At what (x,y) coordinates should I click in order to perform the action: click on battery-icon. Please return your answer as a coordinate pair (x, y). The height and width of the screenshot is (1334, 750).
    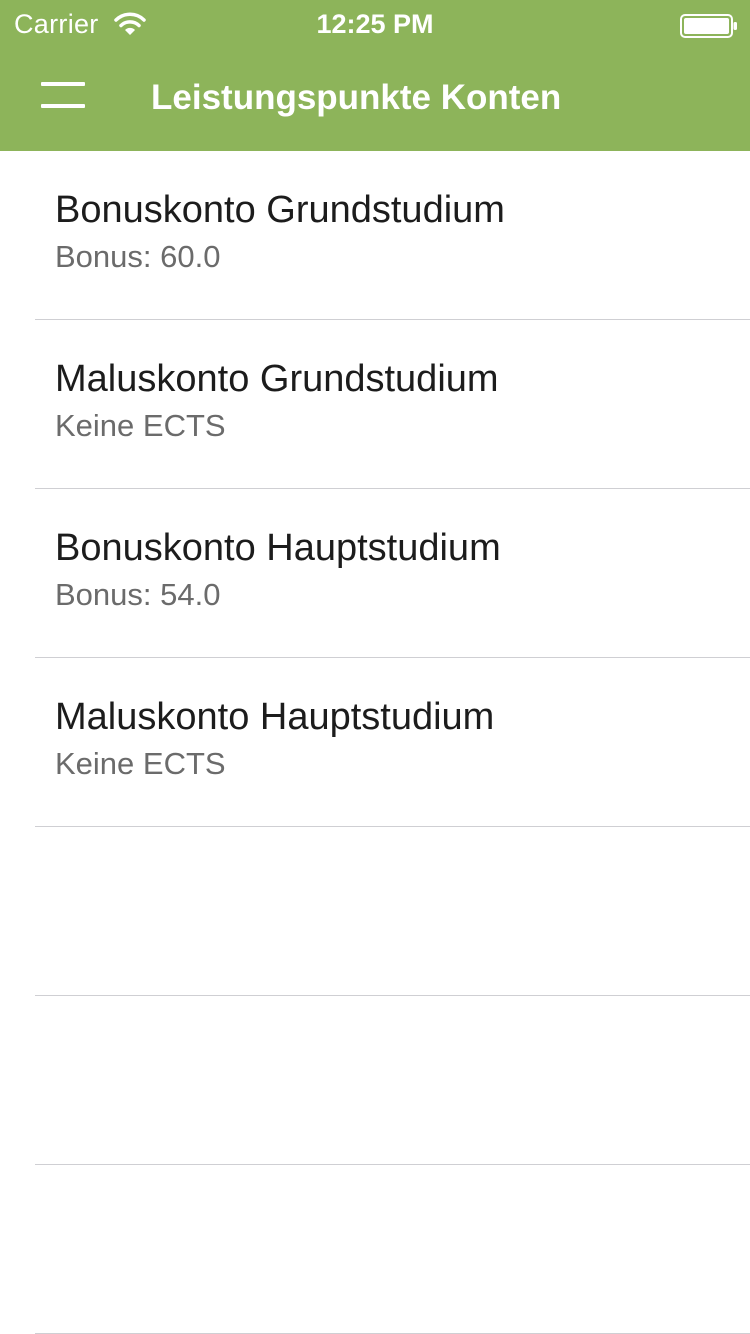
    Looking at the image, I should click on (708, 26).